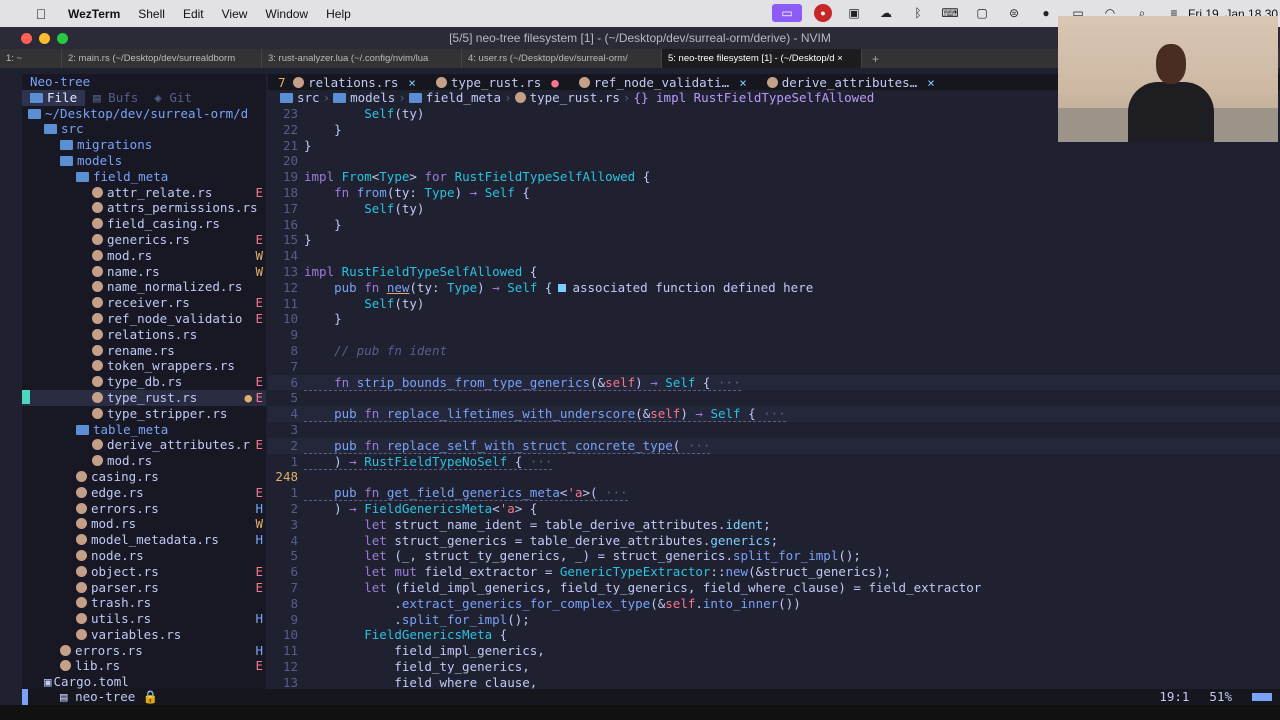 This screenshot has width=1280, height=720. Describe the element at coordinates (144, 224) in the screenshot. I see `tree-file: field_casing.rs` at that location.